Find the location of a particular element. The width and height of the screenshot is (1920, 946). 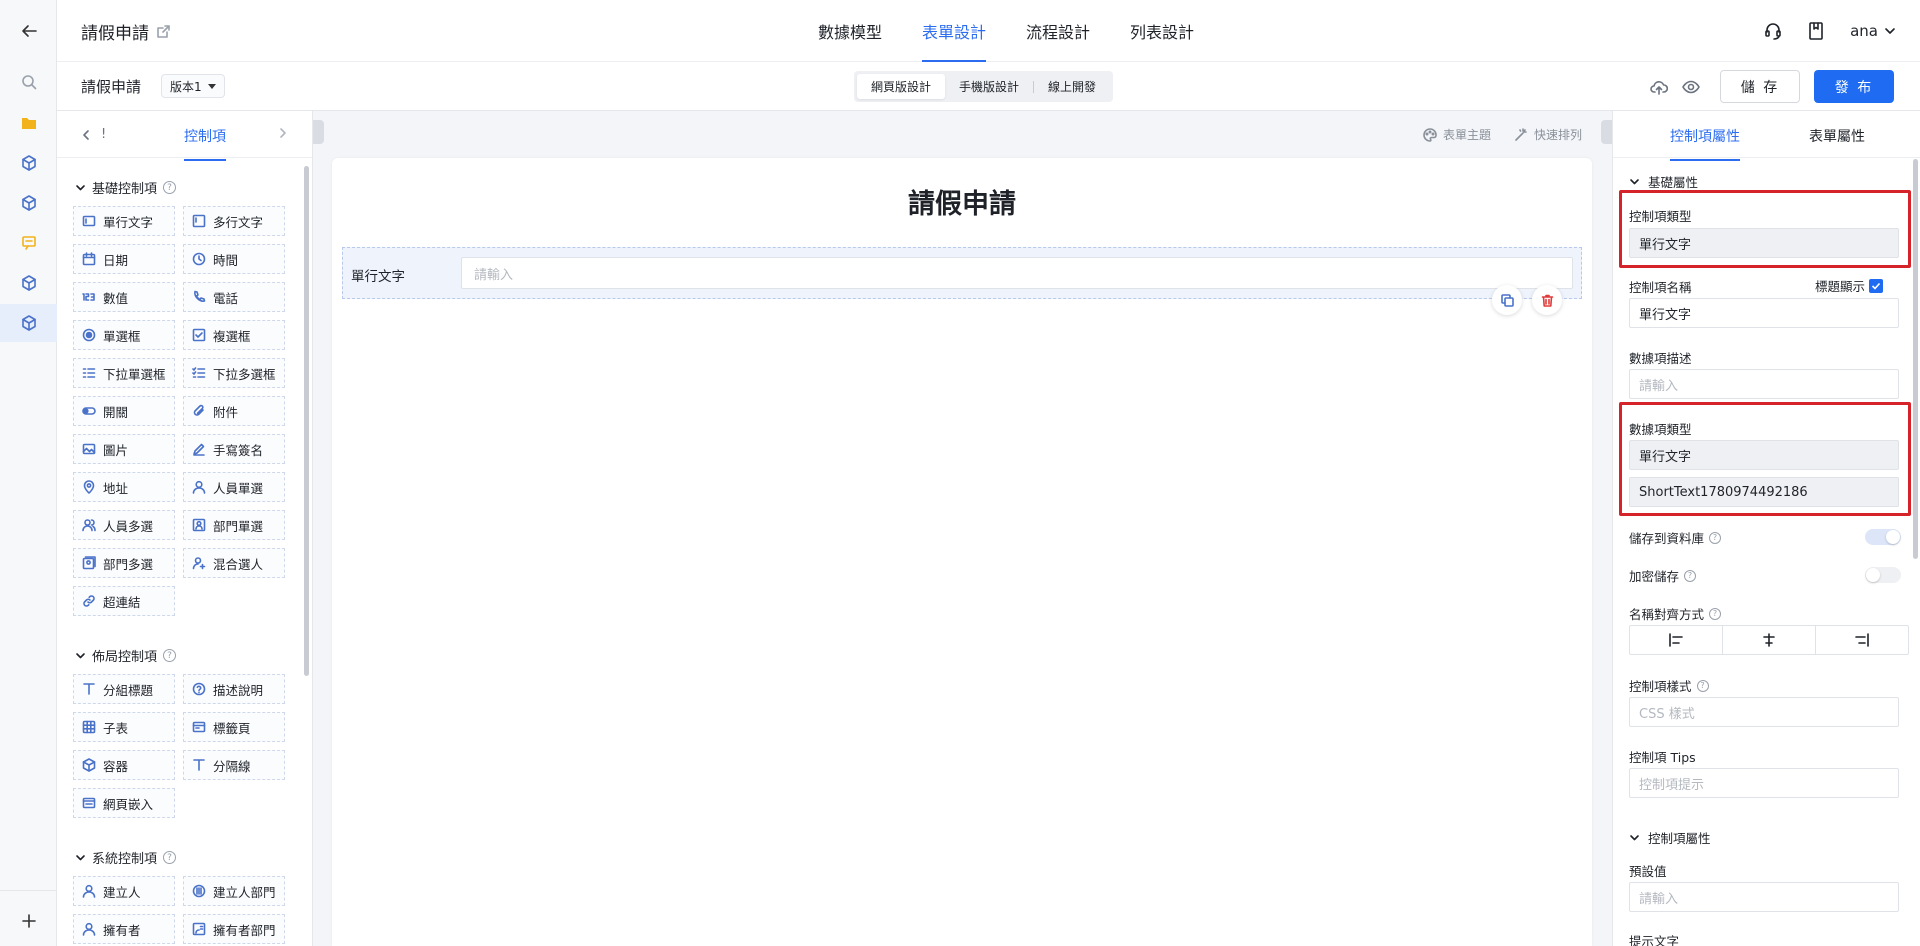

save-button: 儲 存 is located at coordinates (1760, 86).